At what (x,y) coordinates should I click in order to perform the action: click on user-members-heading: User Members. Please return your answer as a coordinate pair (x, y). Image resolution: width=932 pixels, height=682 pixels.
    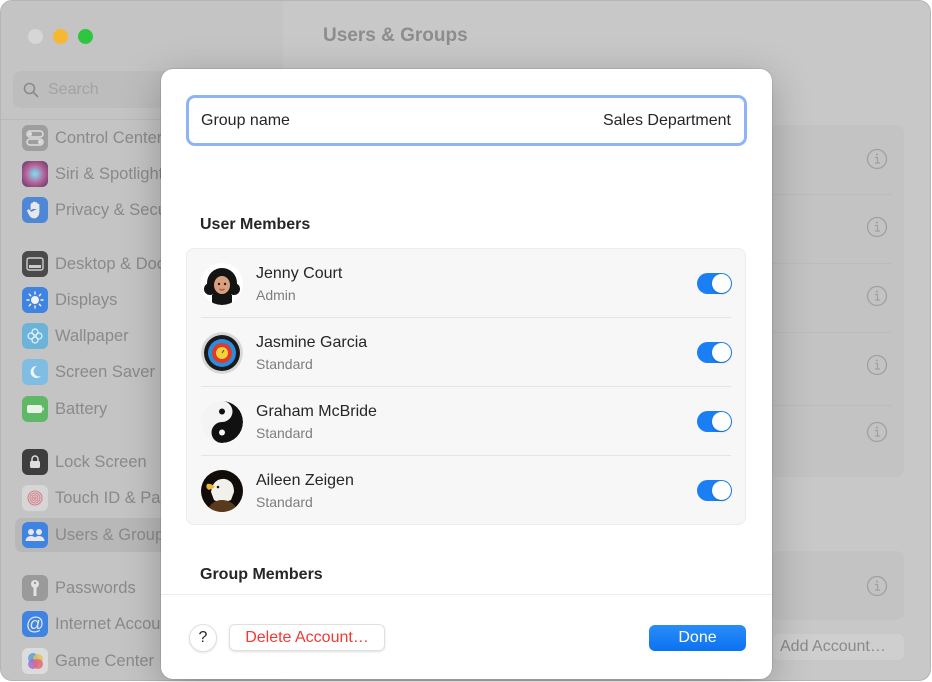
    Looking at the image, I should click on (255, 224).